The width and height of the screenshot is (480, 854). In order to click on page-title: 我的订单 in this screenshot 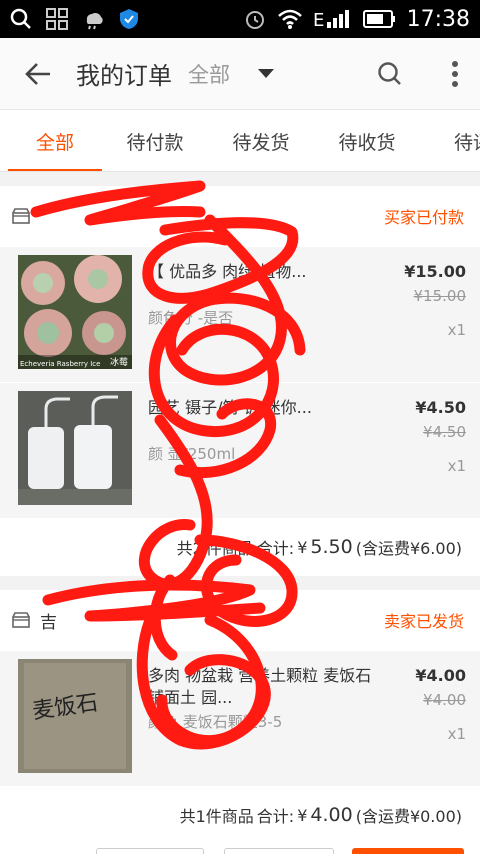, I will do `click(124, 76)`.